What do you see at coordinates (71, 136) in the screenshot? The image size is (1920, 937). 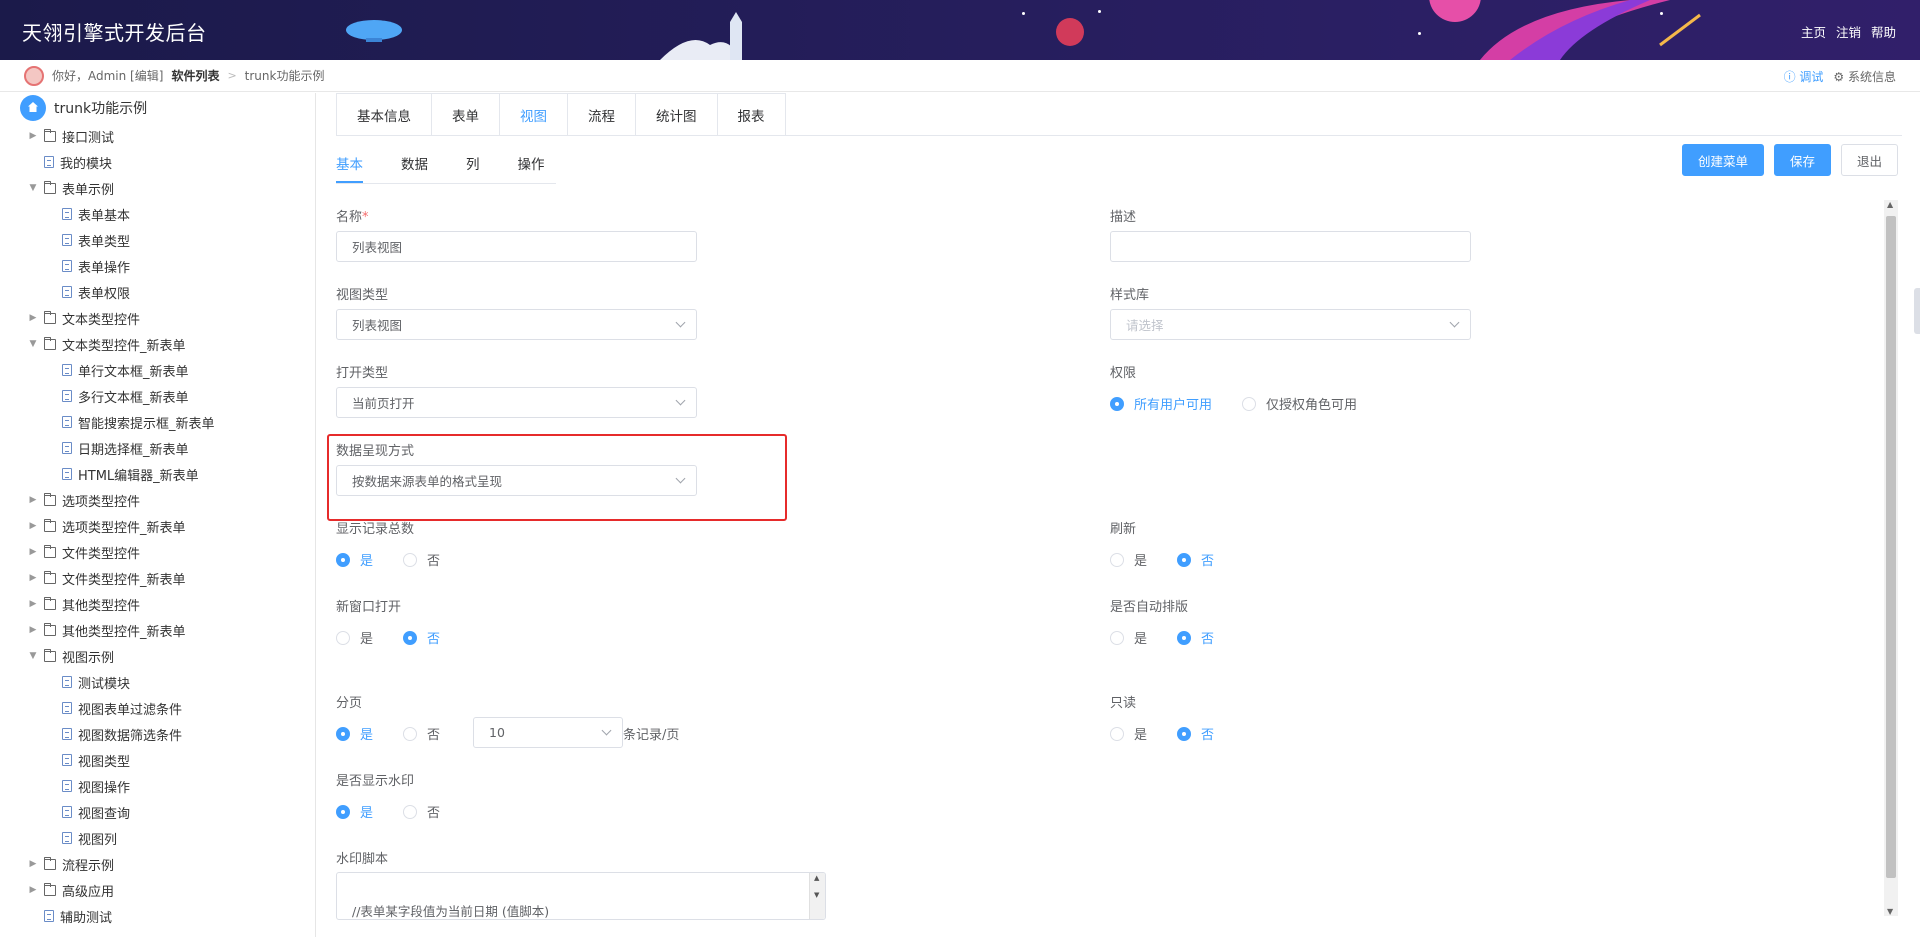 I see `tree-item: ▶ 接口测试` at bounding box center [71, 136].